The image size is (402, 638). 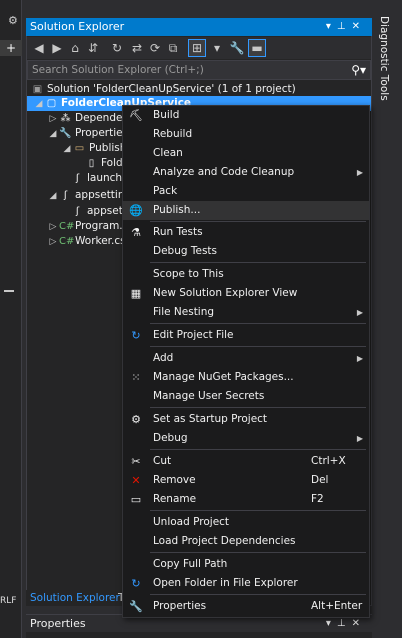 I want to click on menu-item-load-deps: Load Project Dependencies, so click(x=246, y=541).